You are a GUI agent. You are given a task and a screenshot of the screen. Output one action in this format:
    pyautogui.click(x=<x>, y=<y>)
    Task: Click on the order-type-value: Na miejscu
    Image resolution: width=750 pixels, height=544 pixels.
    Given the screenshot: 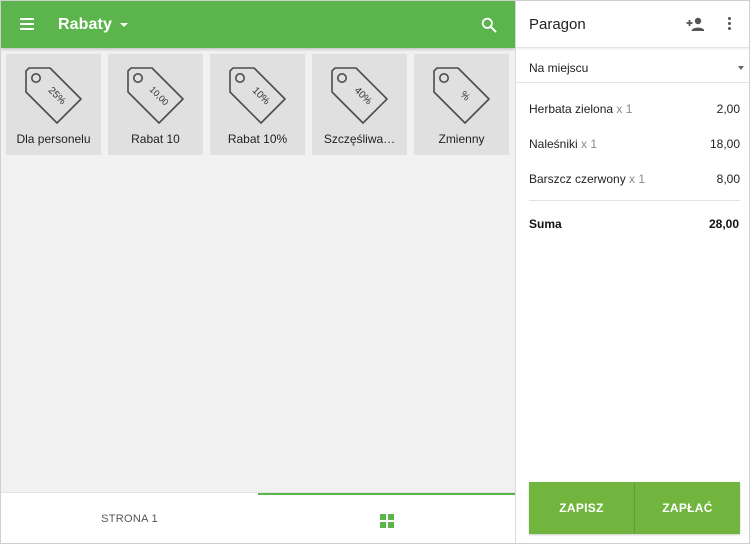 What is the action you would take?
    pyautogui.click(x=559, y=68)
    